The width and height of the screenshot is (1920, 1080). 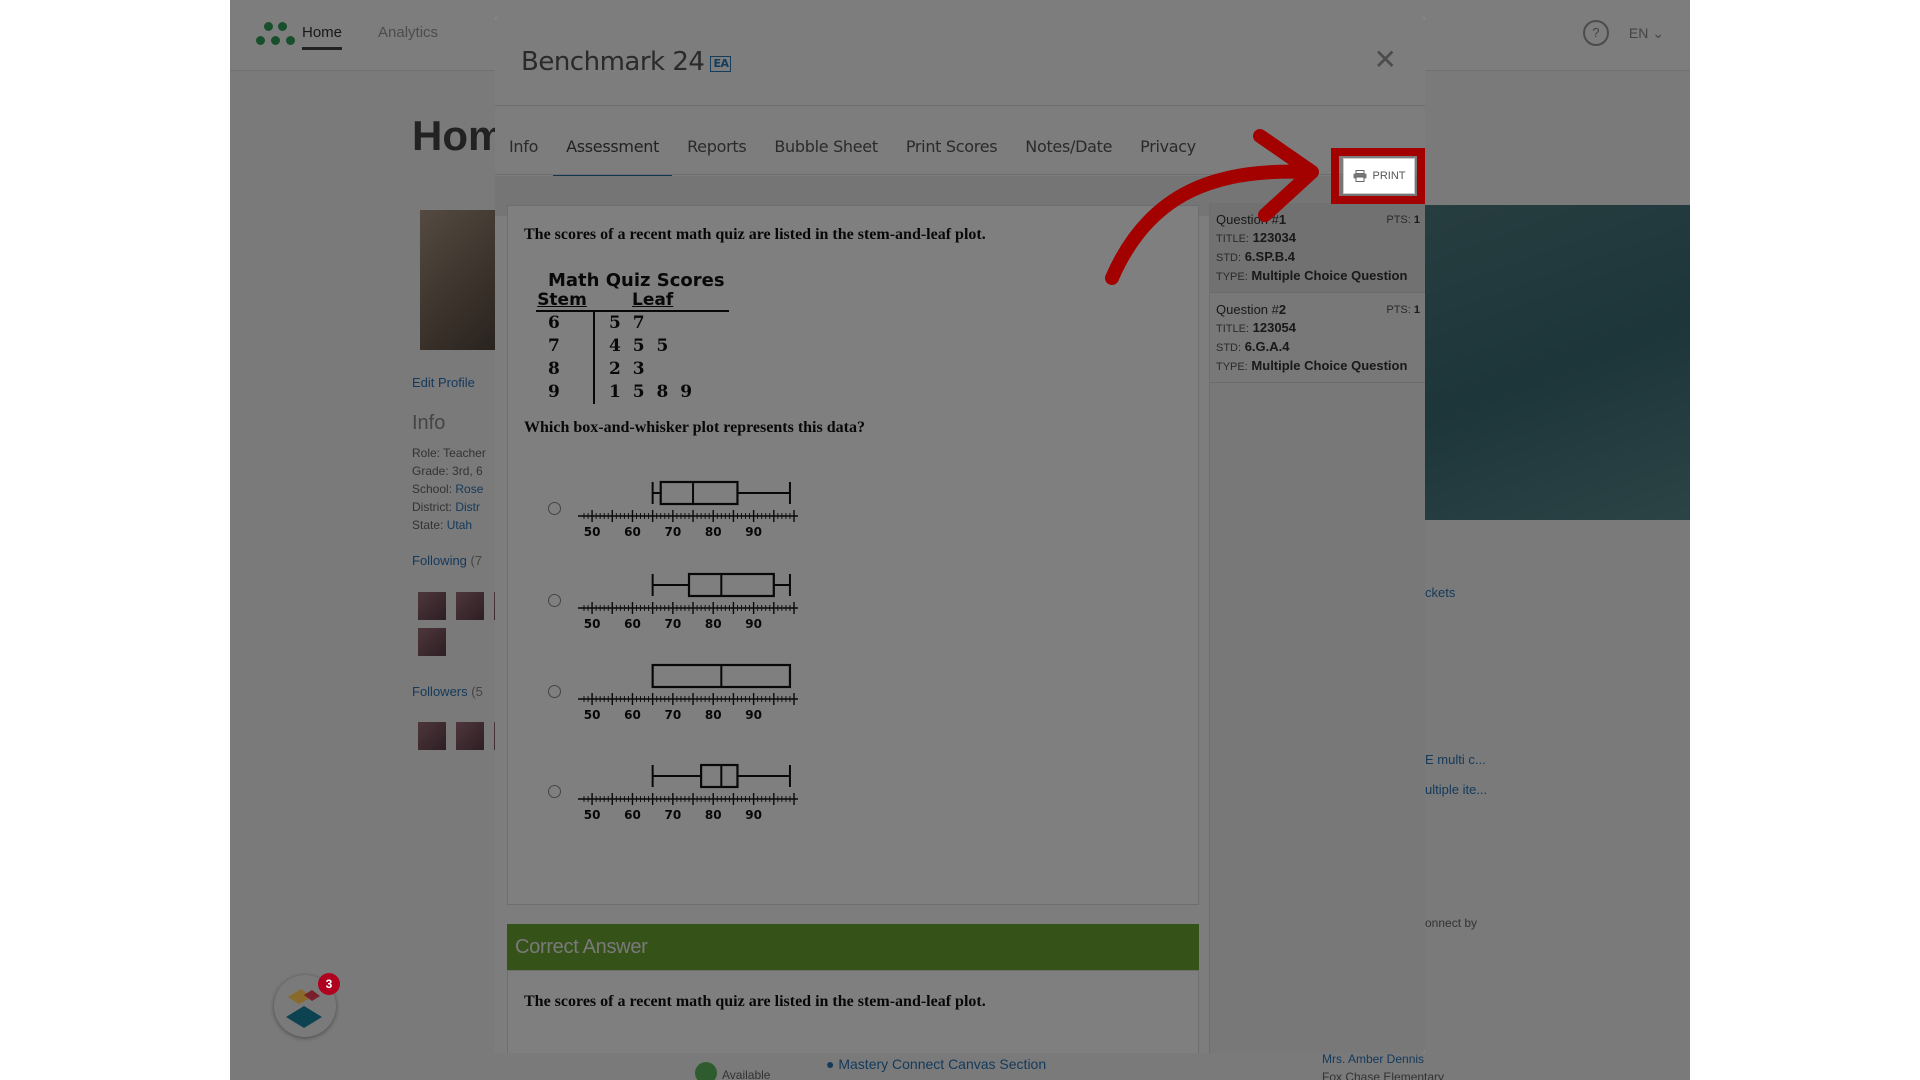 I want to click on correct-answer-header: Correct Answer, so click(x=853, y=947).